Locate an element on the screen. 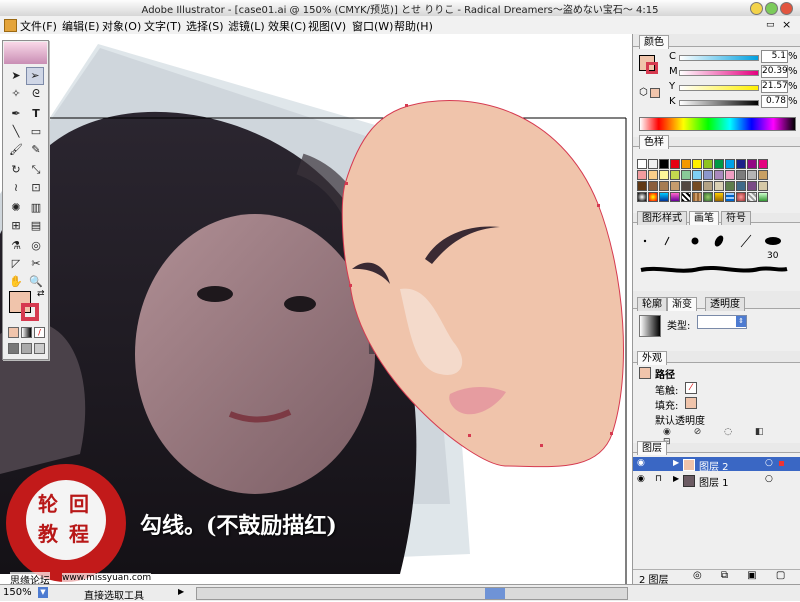  menu-filter: 滤镜(L) is located at coordinates (246, 26).